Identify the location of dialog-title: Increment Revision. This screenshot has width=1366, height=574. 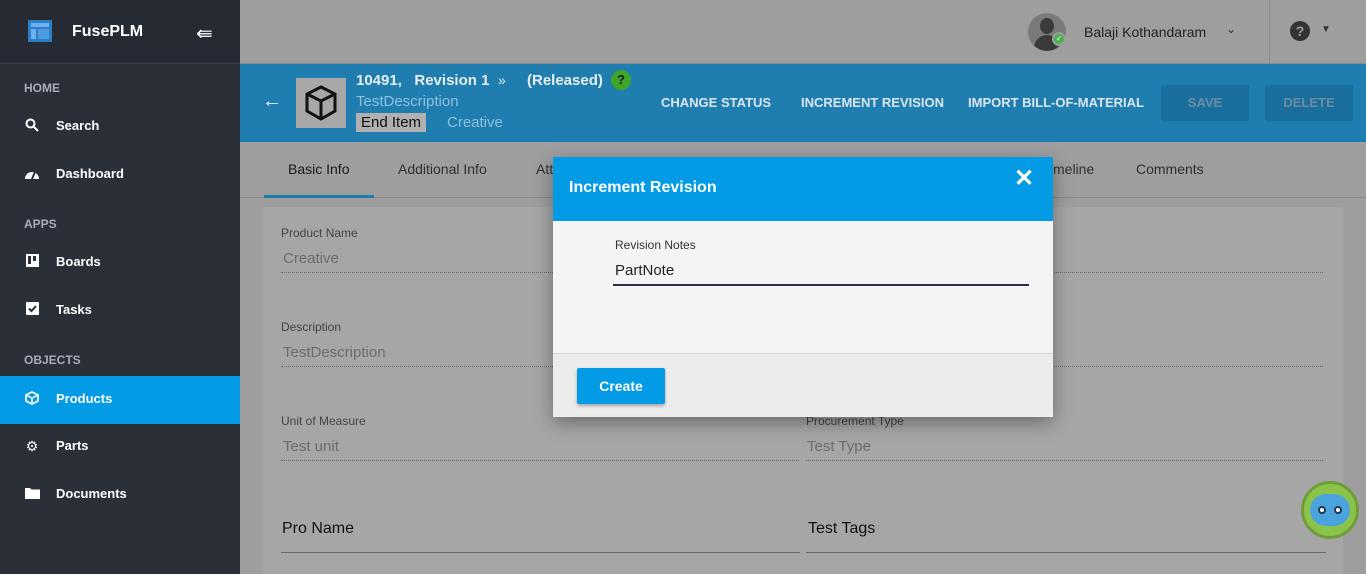
(643, 187).